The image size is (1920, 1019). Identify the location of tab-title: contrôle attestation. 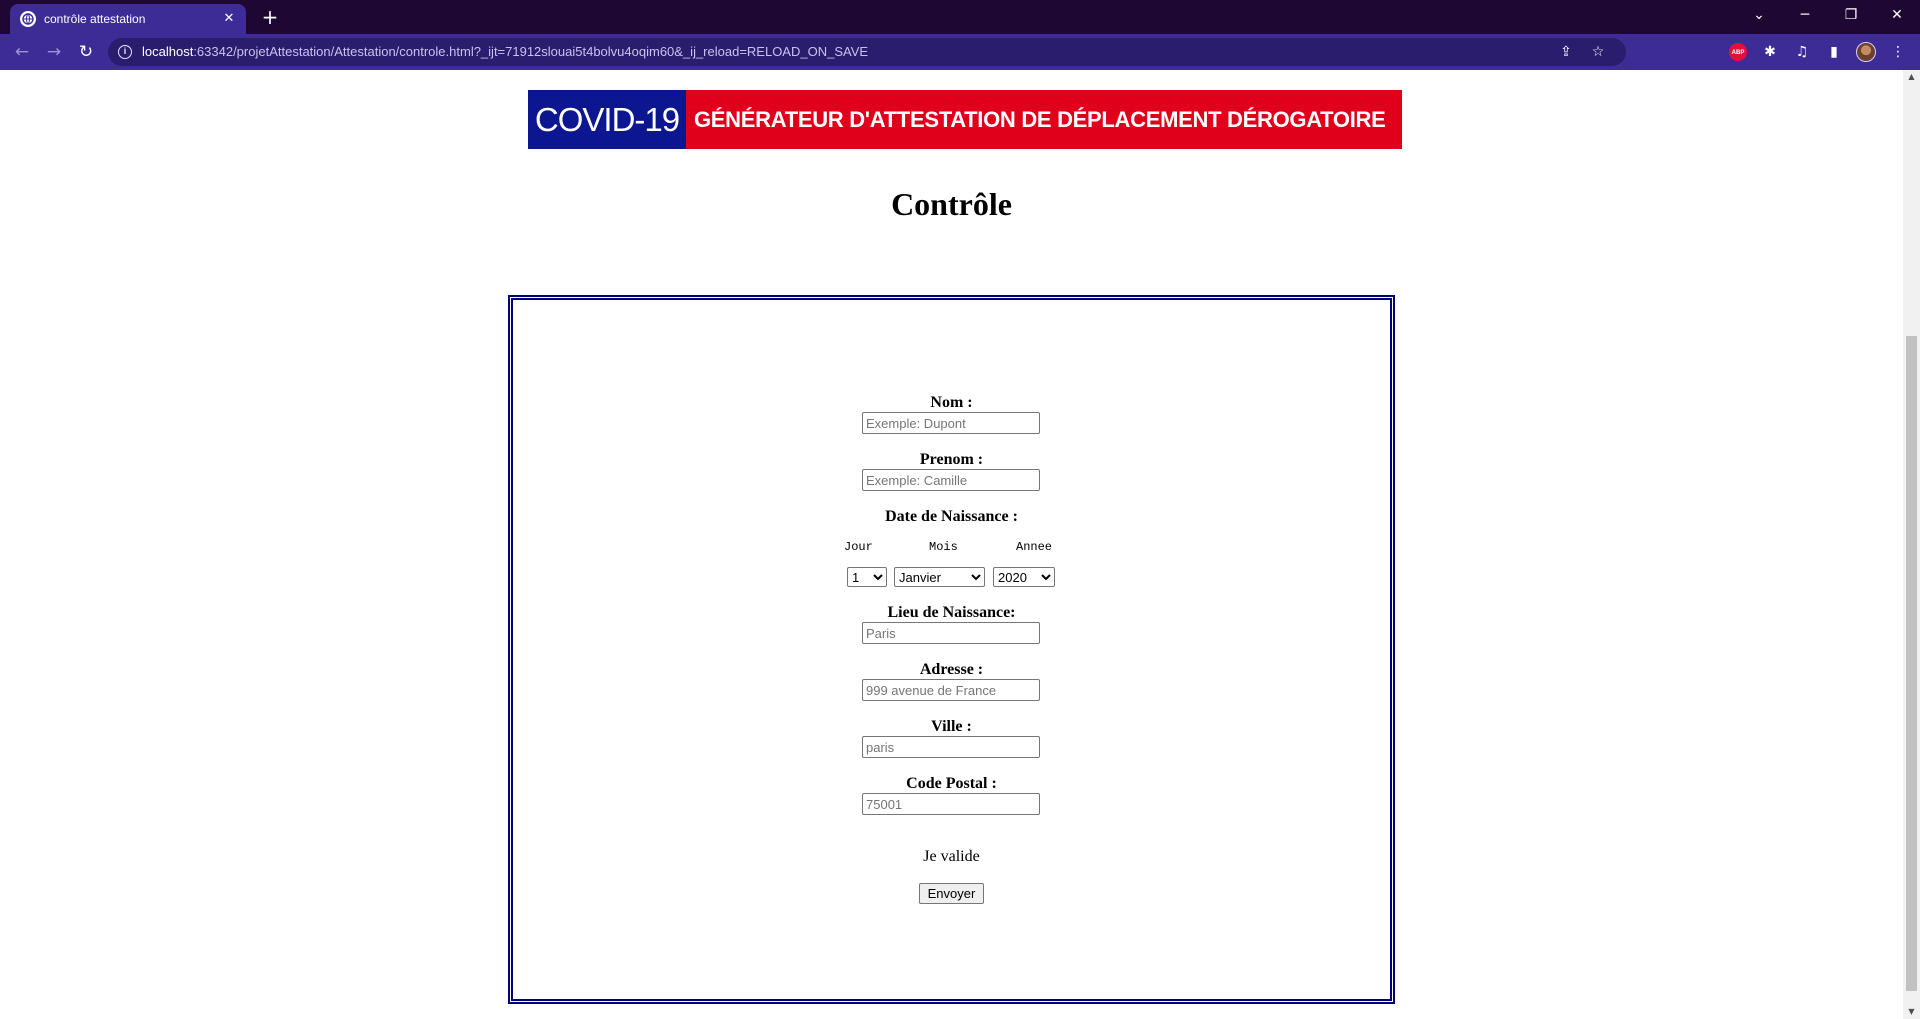
(95, 19).